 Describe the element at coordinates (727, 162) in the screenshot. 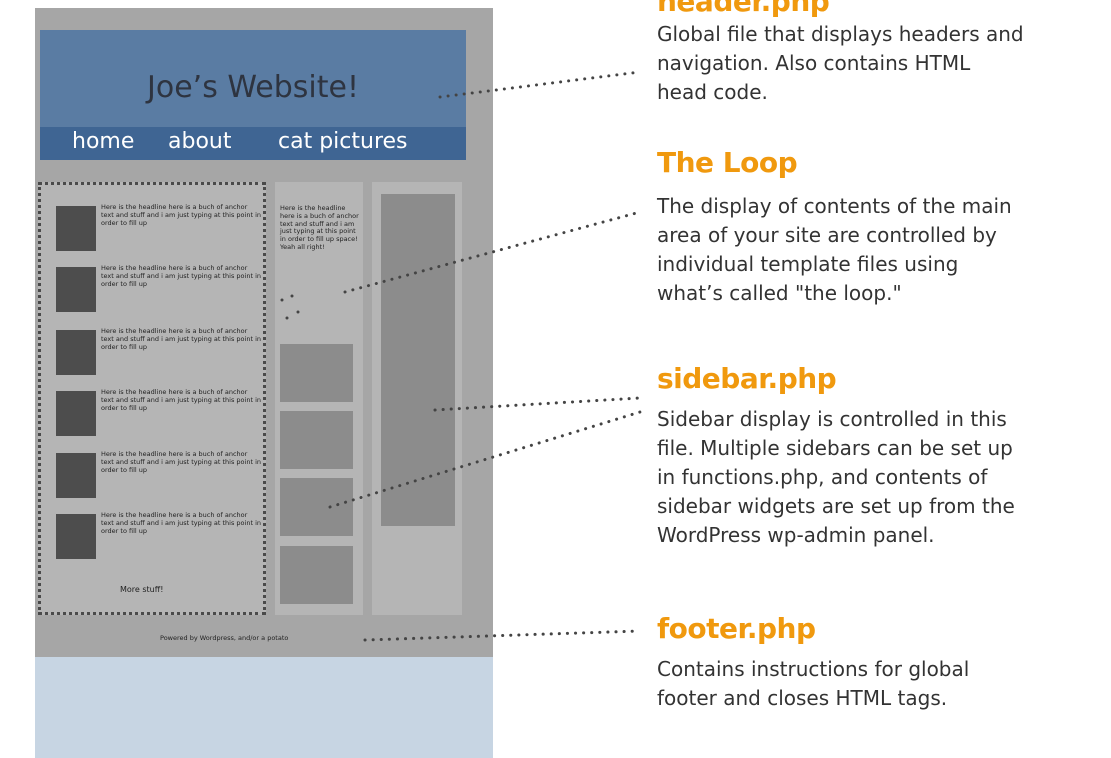

I see `the-loop-label: The Loop` at that location.